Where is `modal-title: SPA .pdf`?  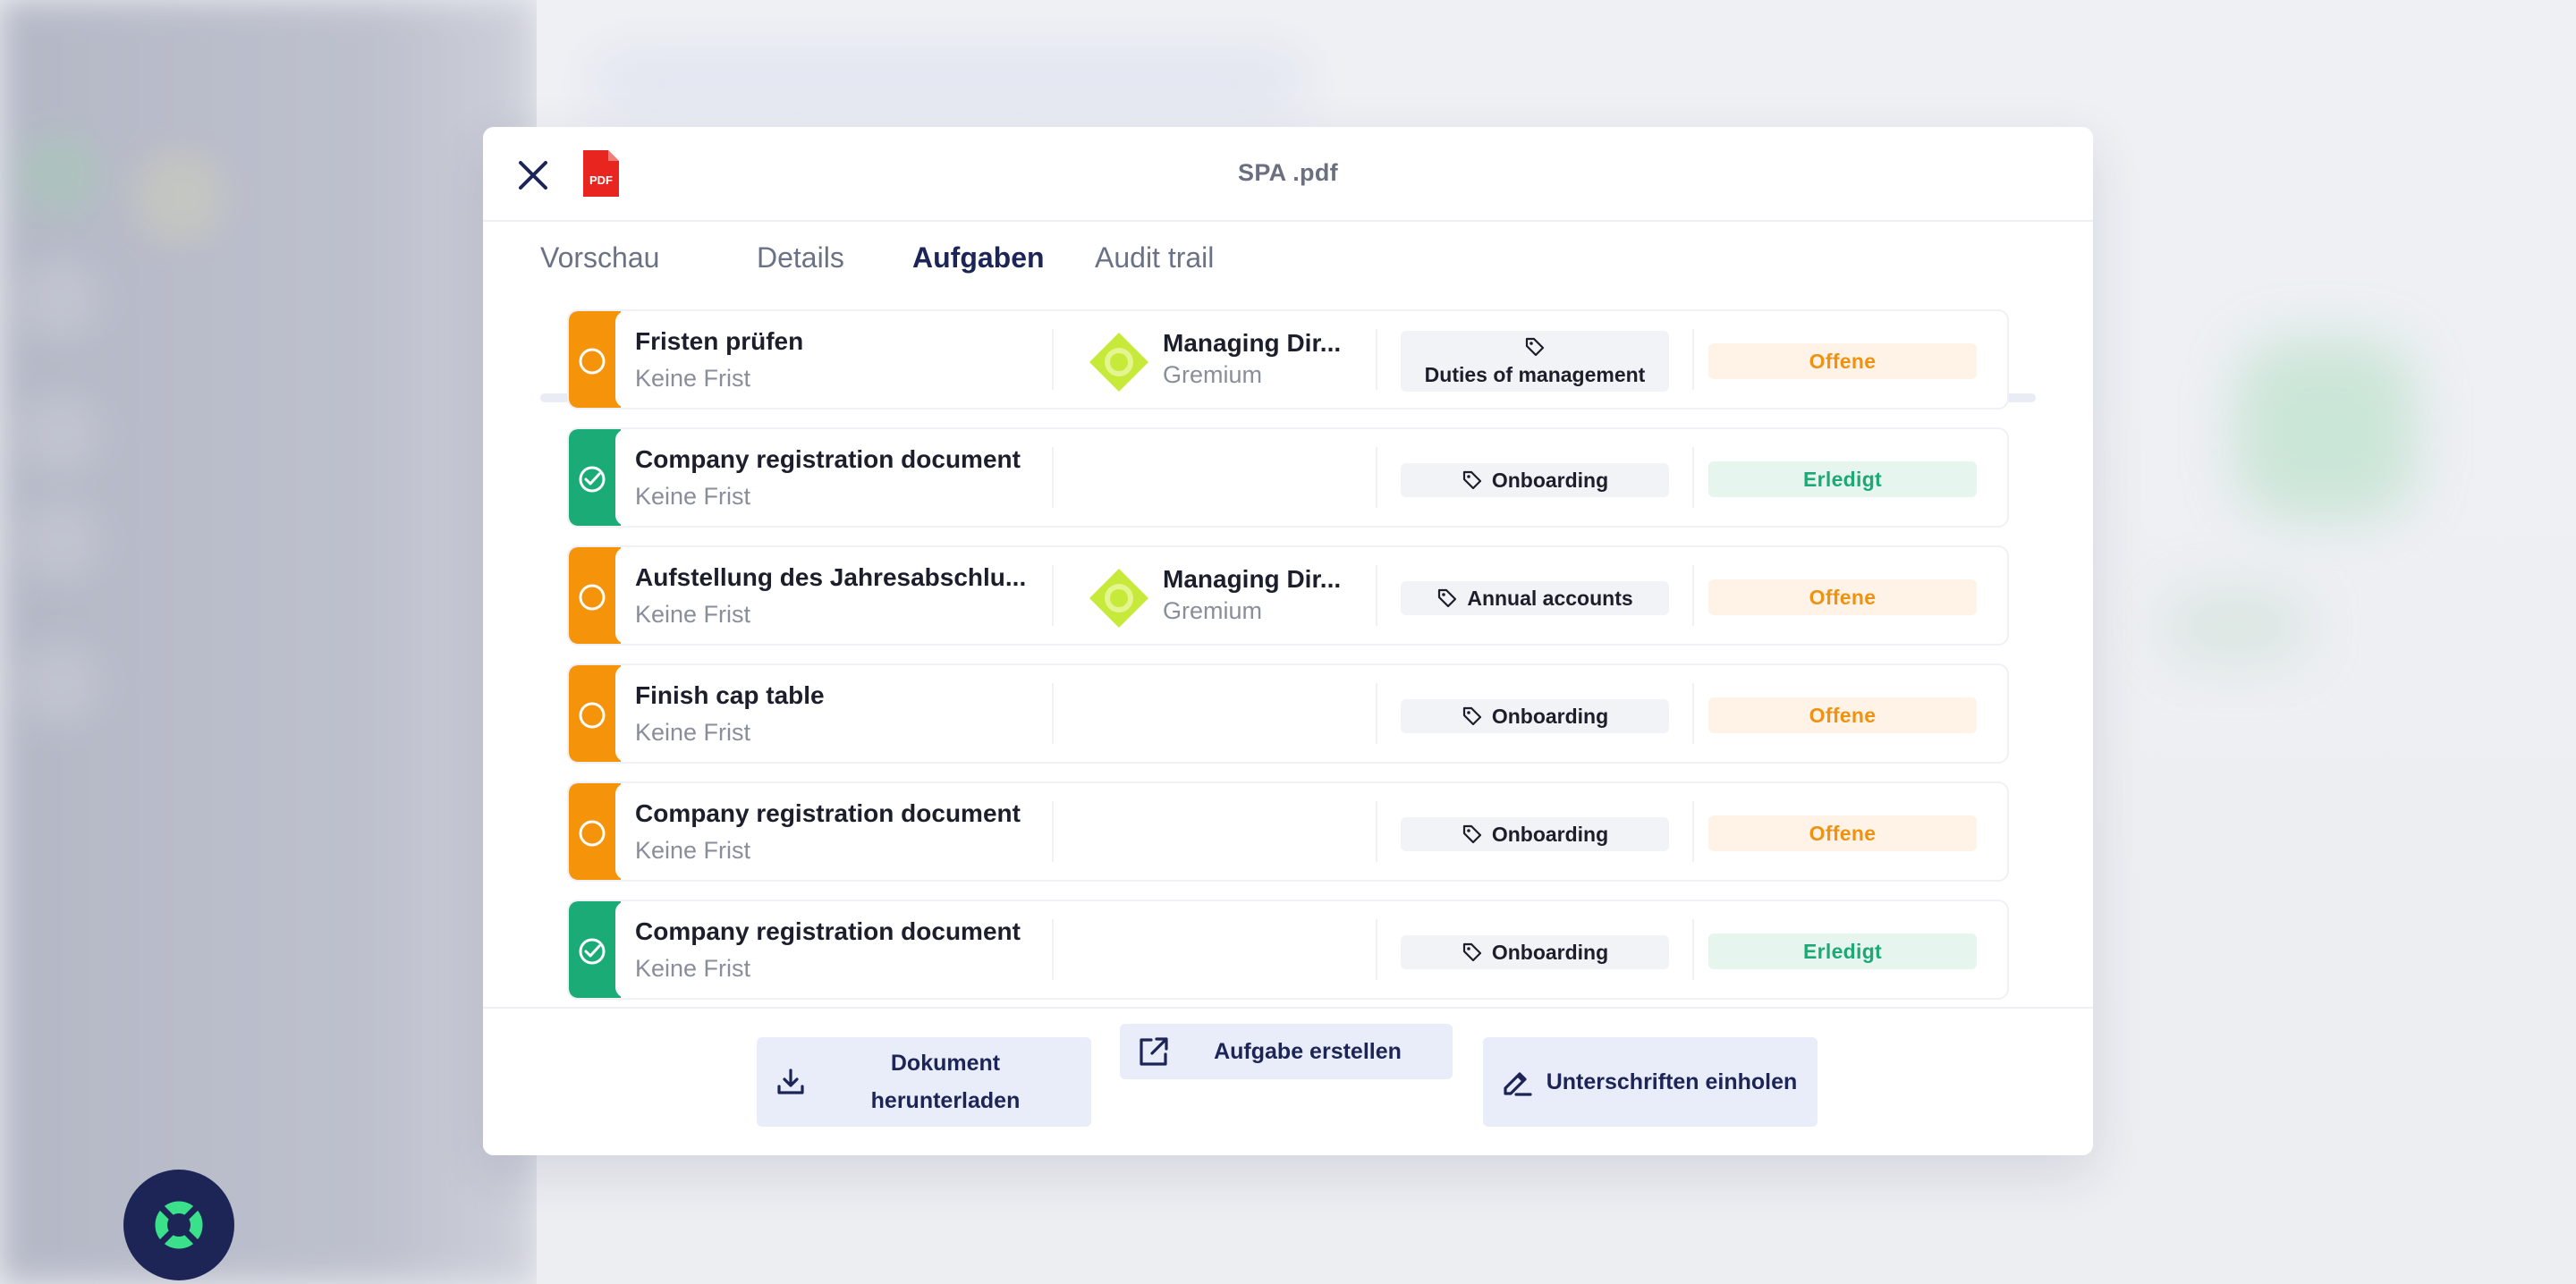 modal-title: SPA .pdf is located at coordinates (1288, 172).